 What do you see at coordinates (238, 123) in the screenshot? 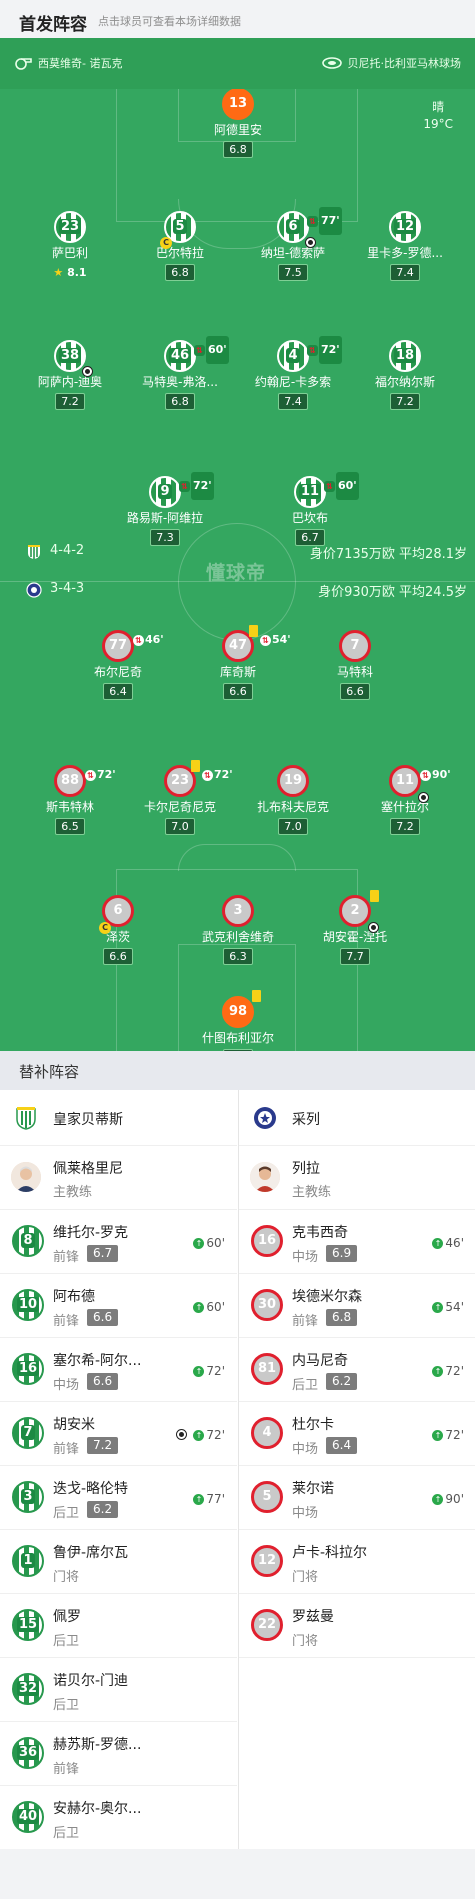
I see `home-player: 13 阿德里安 6.8` at bounding box center [238, 123].